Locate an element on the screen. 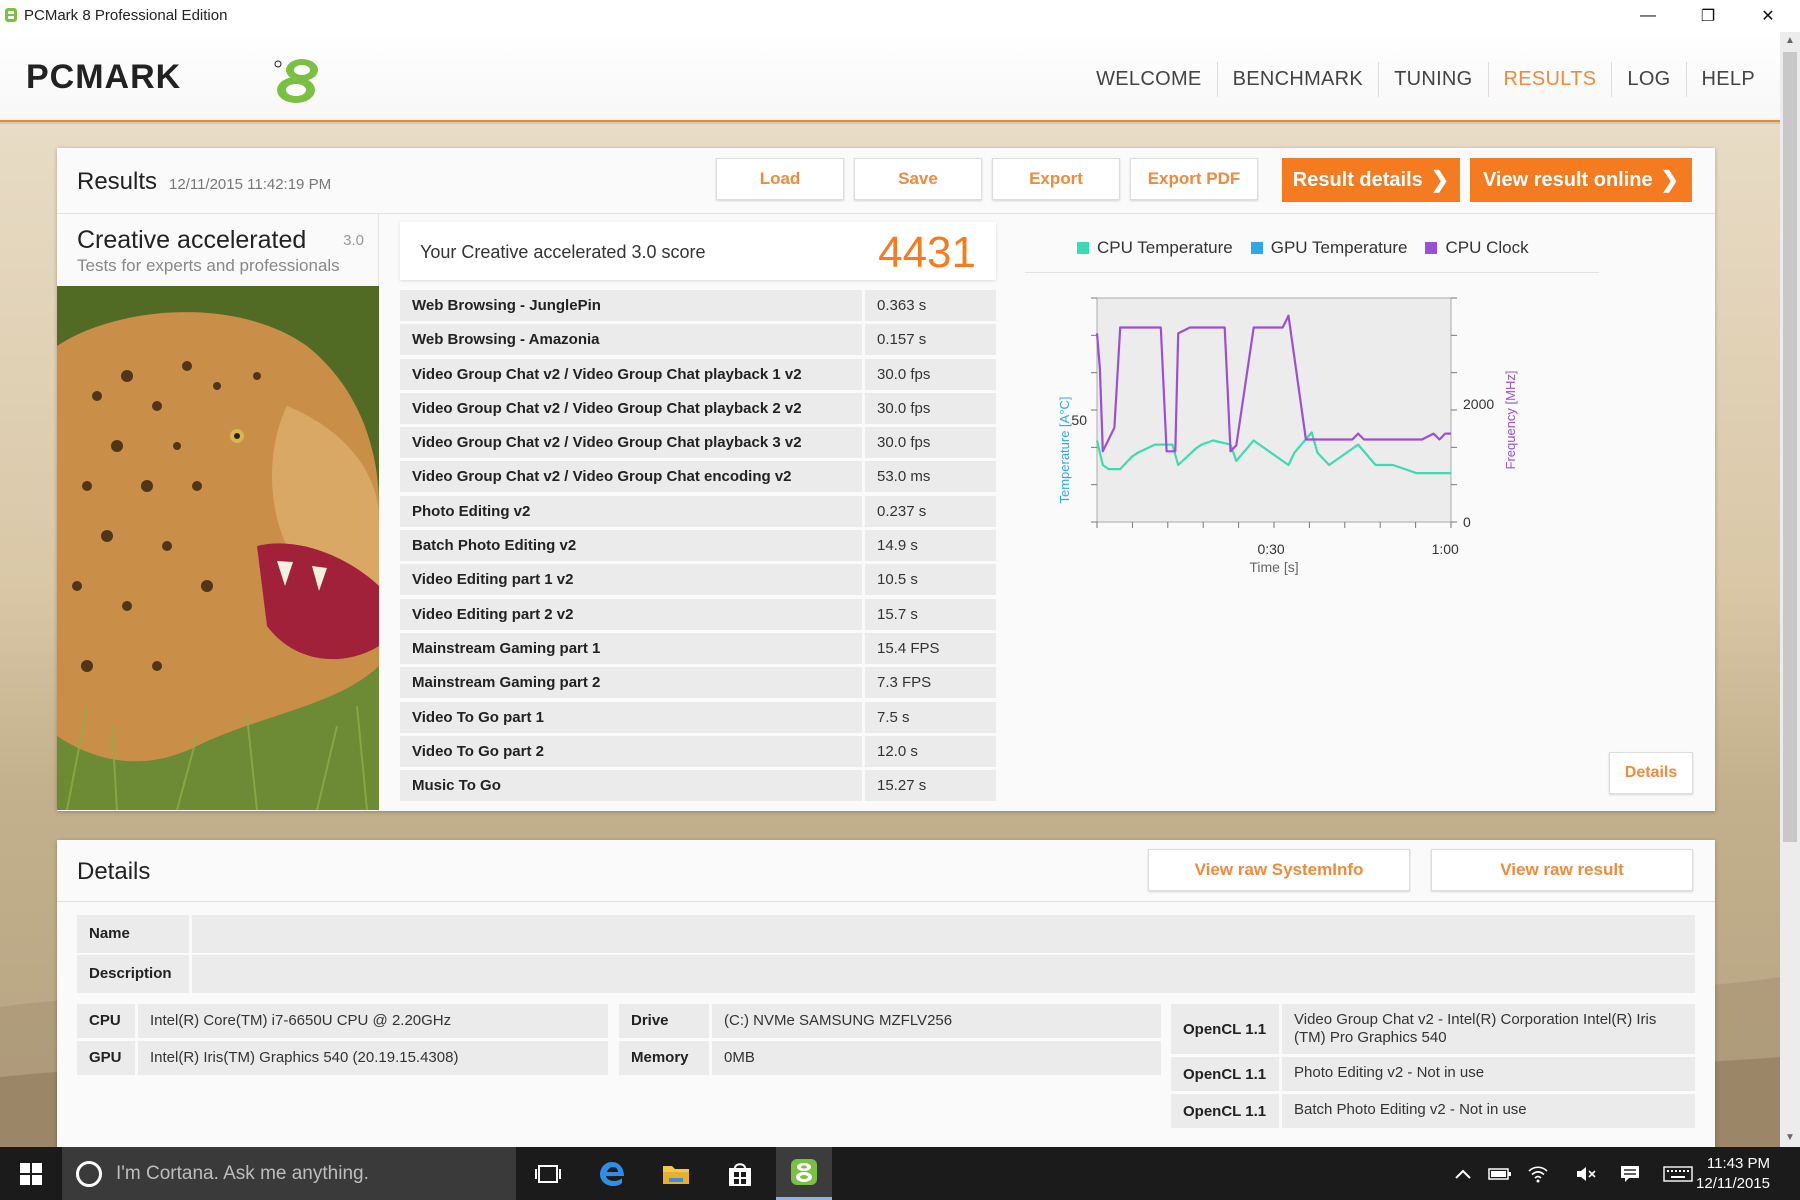 Image resolution: width=1800 pixels, height=1200 pixels. svg-text: PCMARK is located at coordinates (103, 77).